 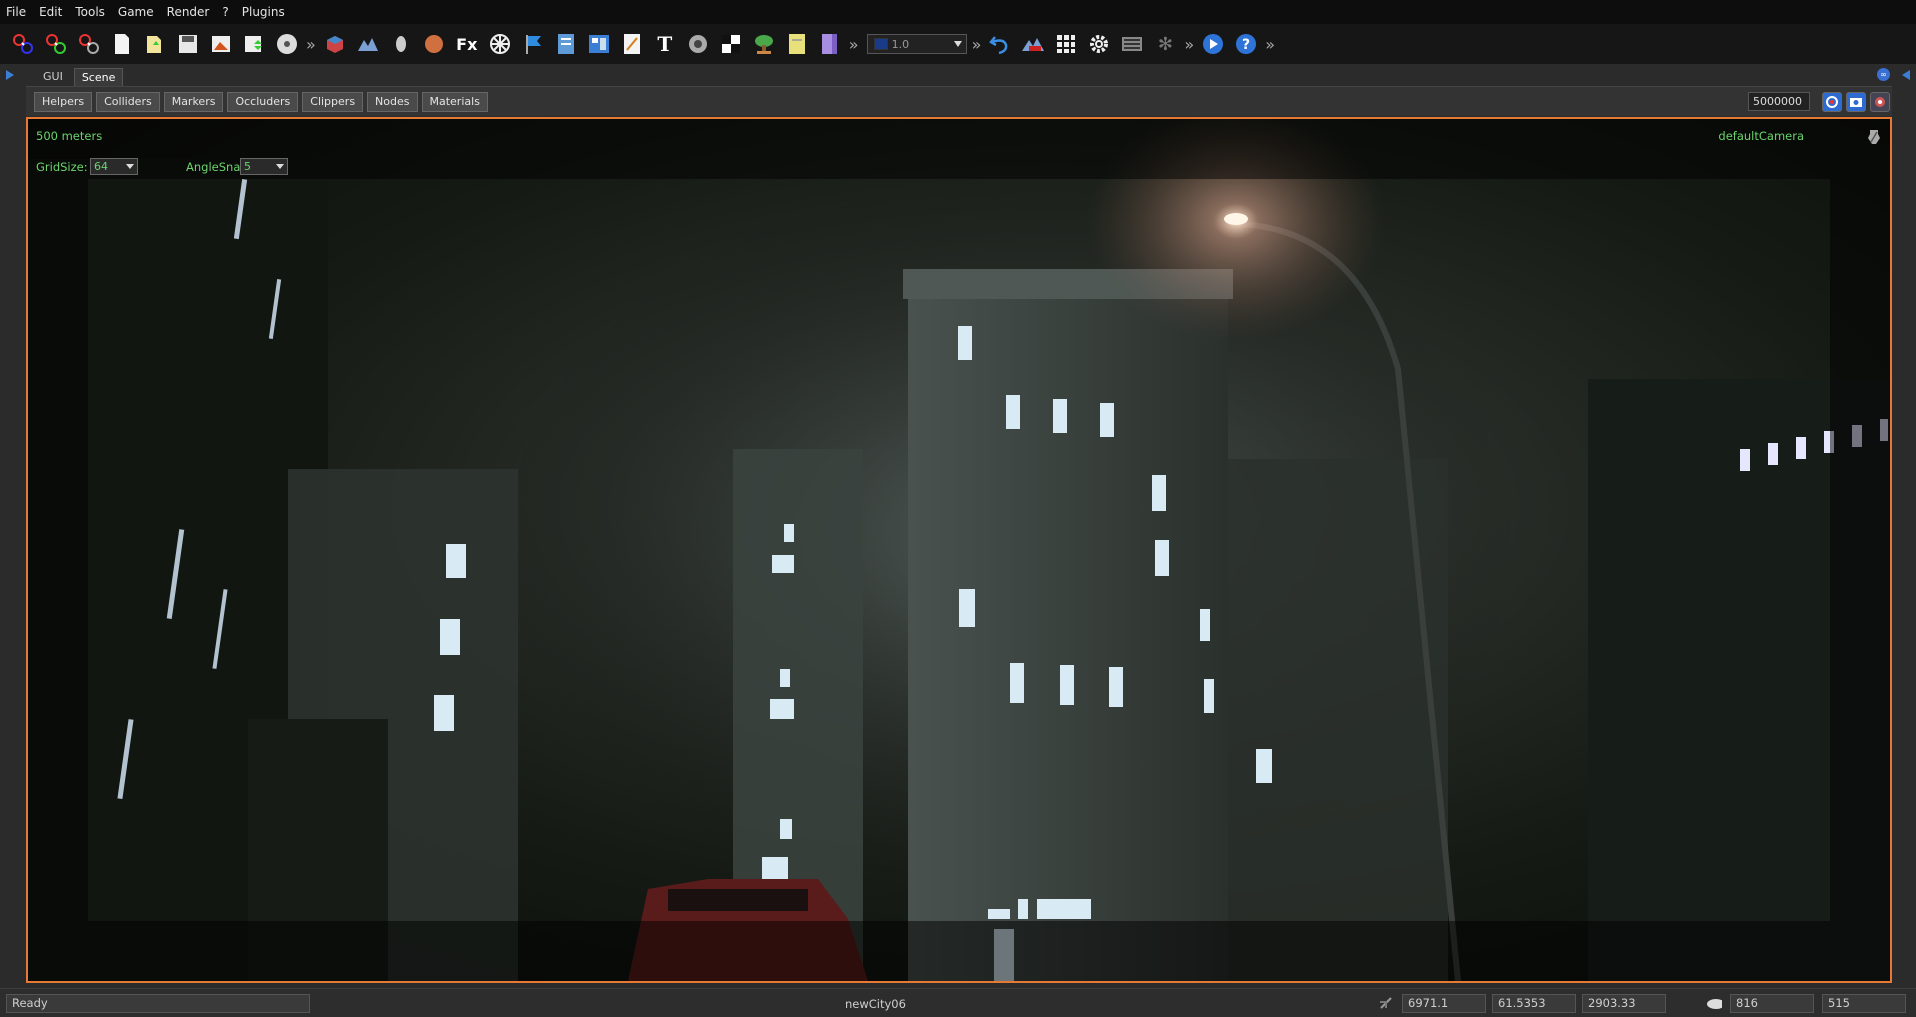 What do you see at coordinates (901, 44) in the screenshot?
I see `zoom-value: 1.0` at bounding box center [901, 44].